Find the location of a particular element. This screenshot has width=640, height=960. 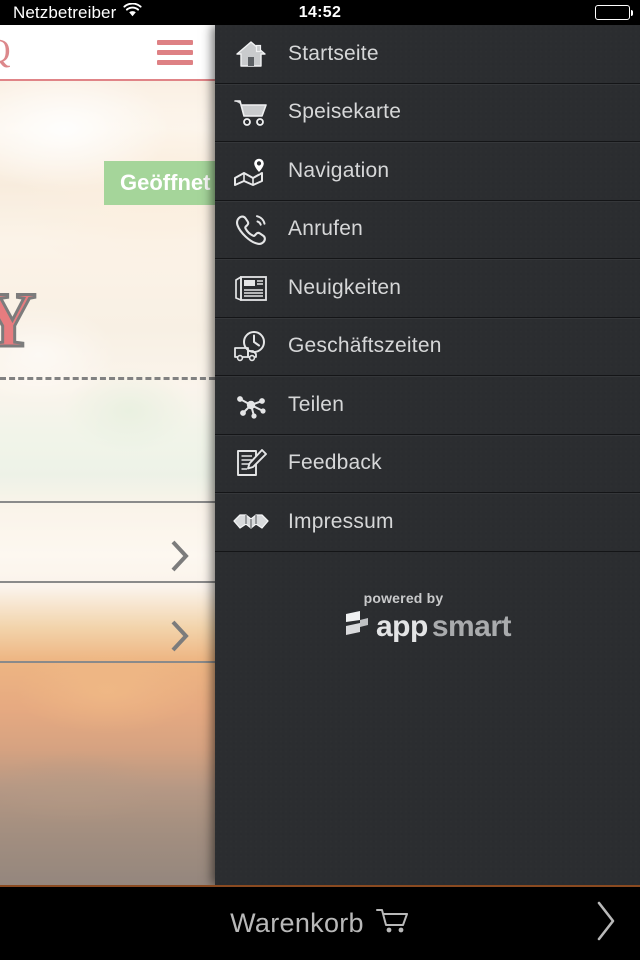

clock-label: 14:52 is located at coordinates (320, 12).